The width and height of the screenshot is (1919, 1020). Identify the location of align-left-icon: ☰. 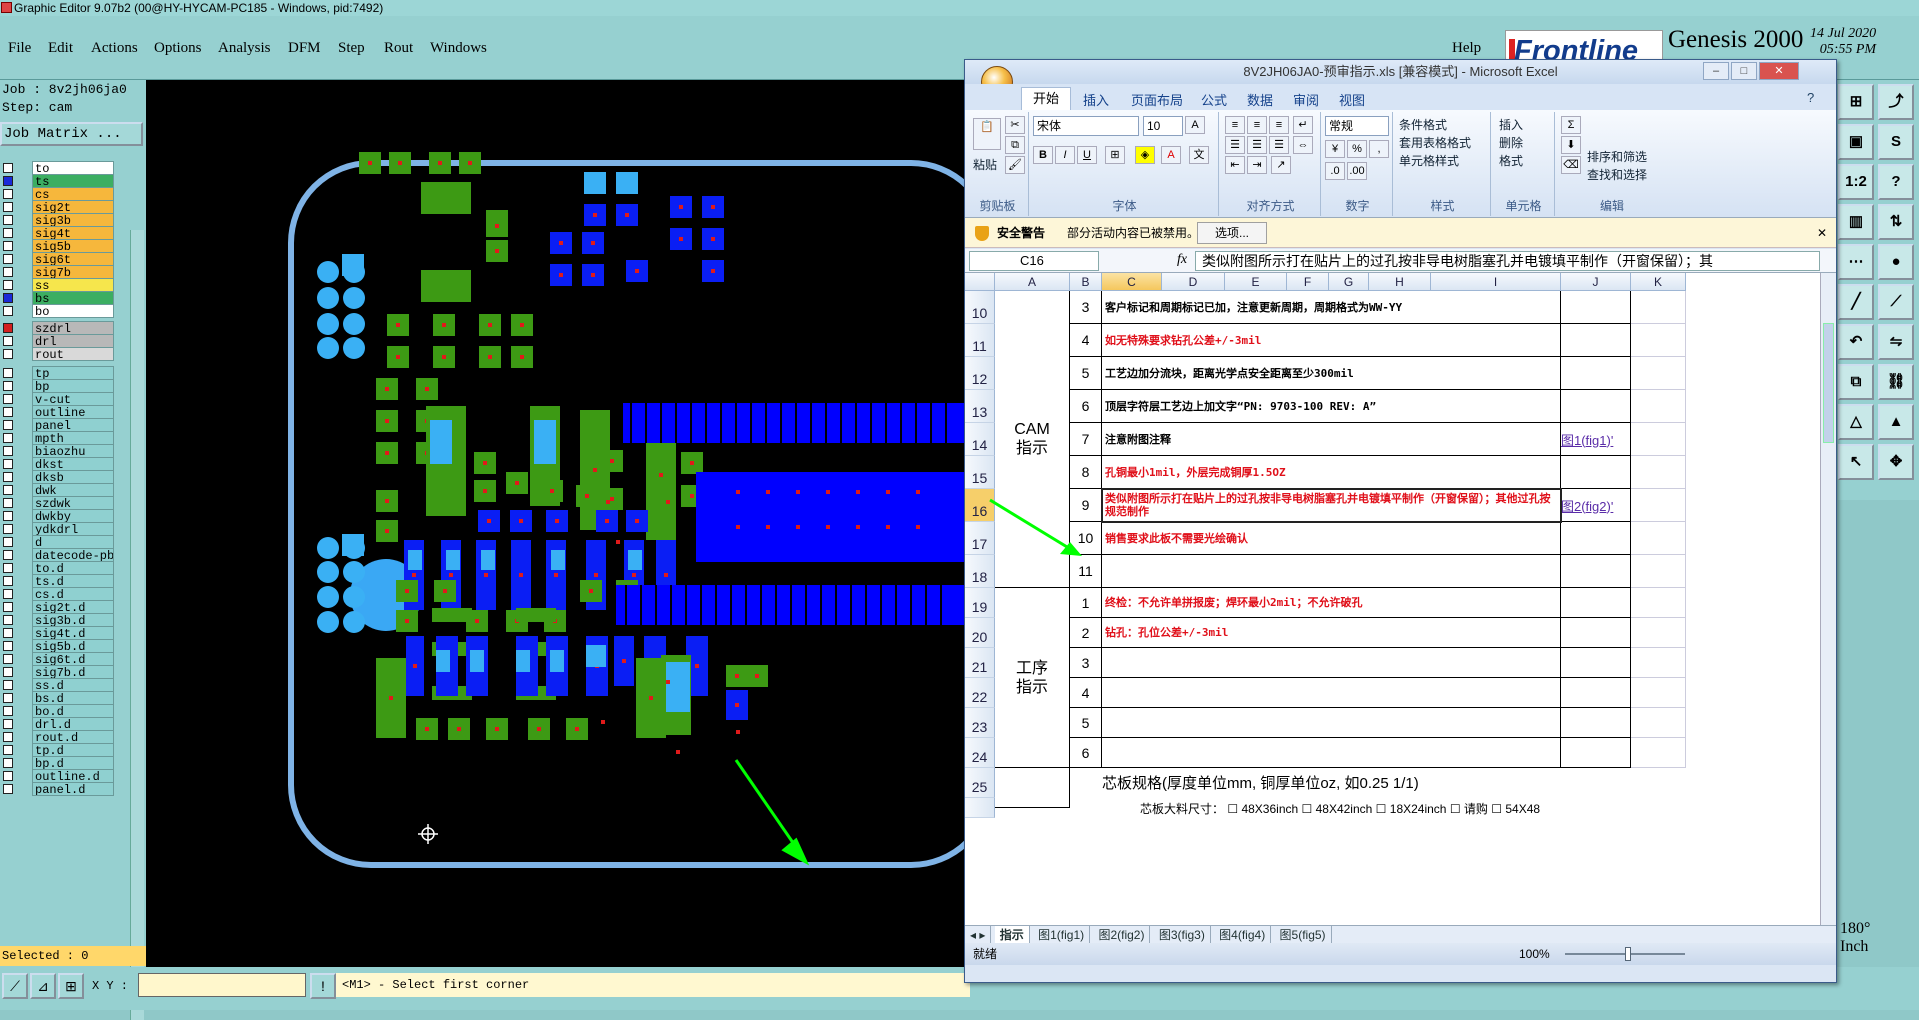
(1235, 145).